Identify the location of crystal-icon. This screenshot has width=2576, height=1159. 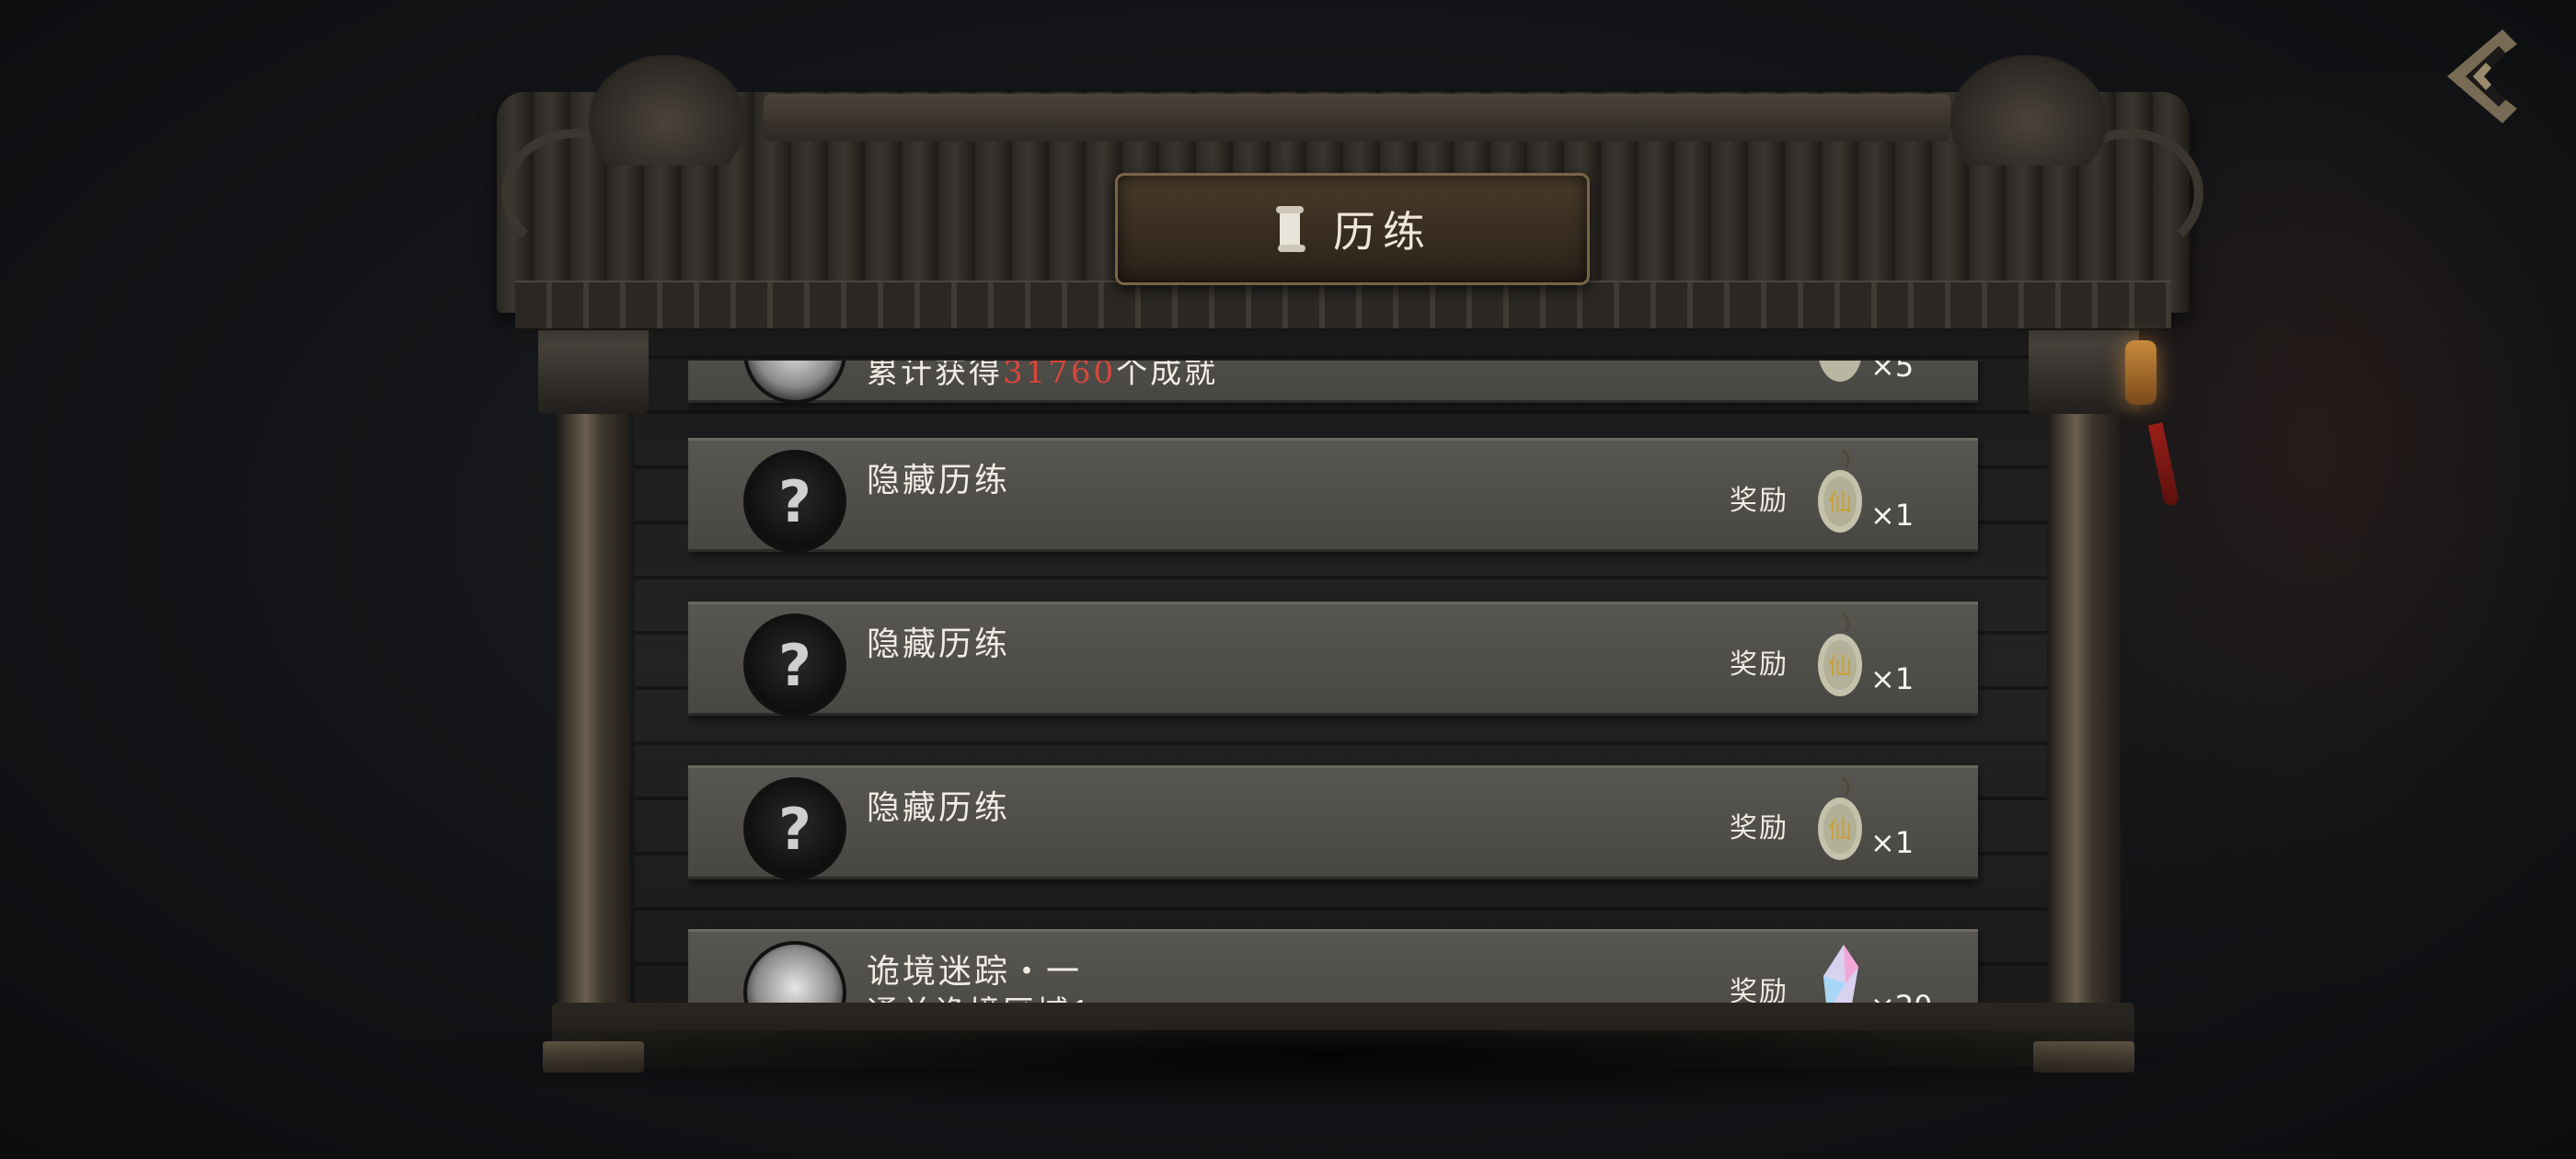
(1840, 974).